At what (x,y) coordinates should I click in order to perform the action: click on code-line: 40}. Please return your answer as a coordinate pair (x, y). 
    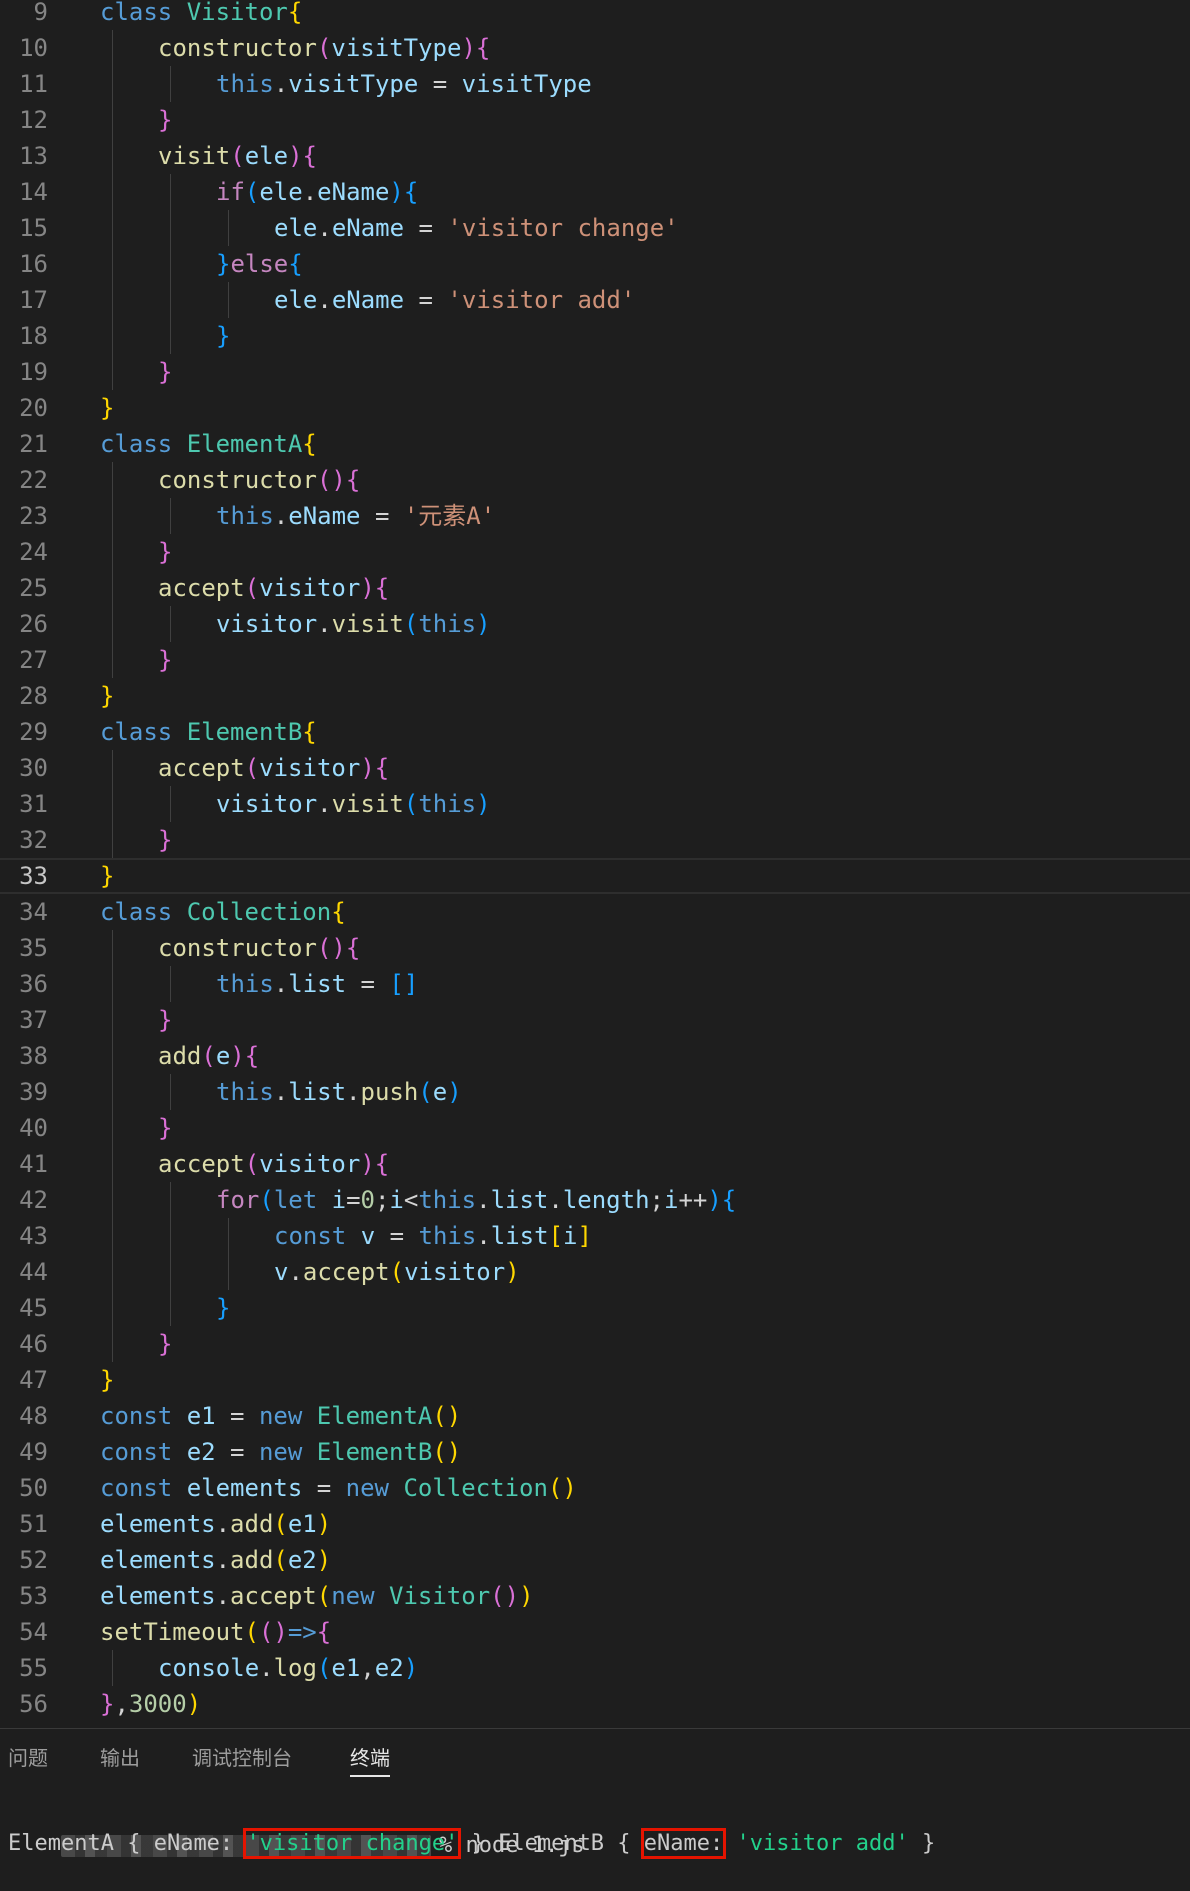
    Looking at the image, I should click on (595, 1128).